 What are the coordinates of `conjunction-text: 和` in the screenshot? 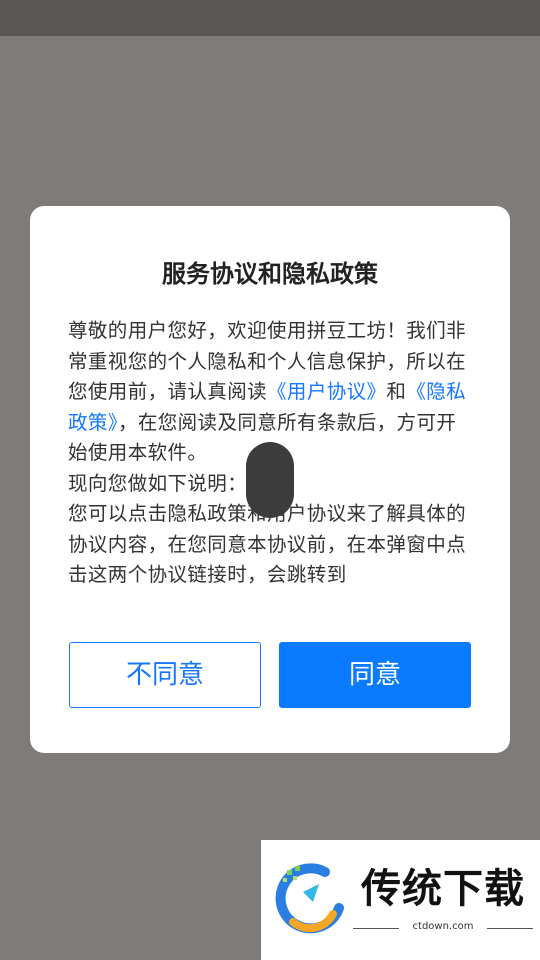 It's located at (396, 391).